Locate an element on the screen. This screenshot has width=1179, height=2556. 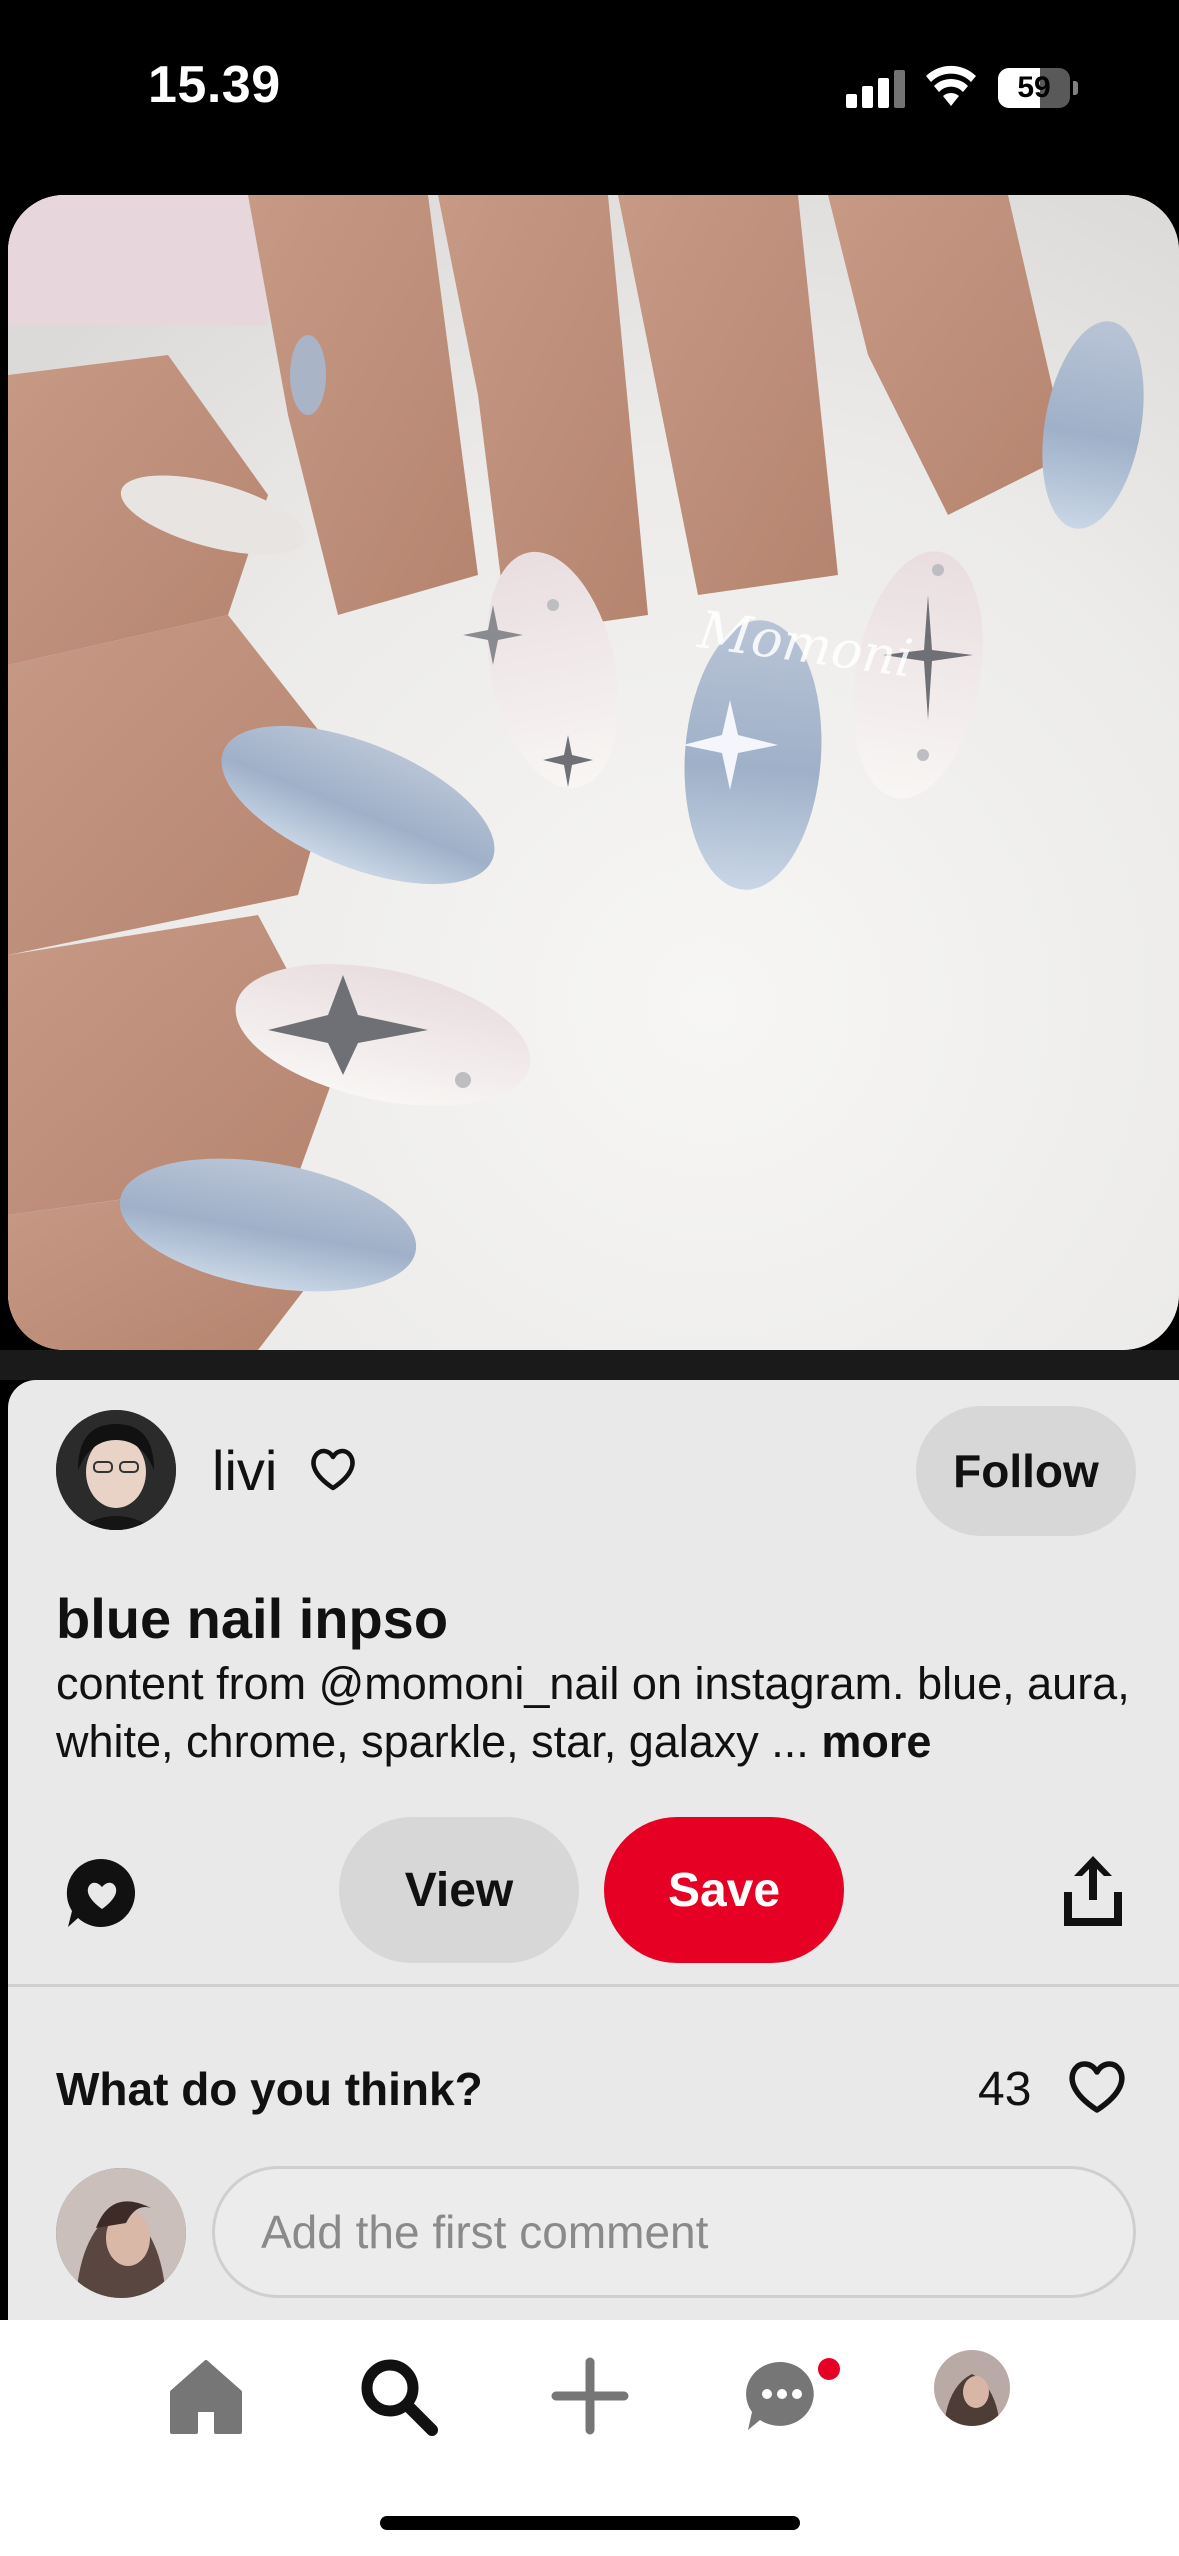
search-icon is located at coordinates (398, 2396).